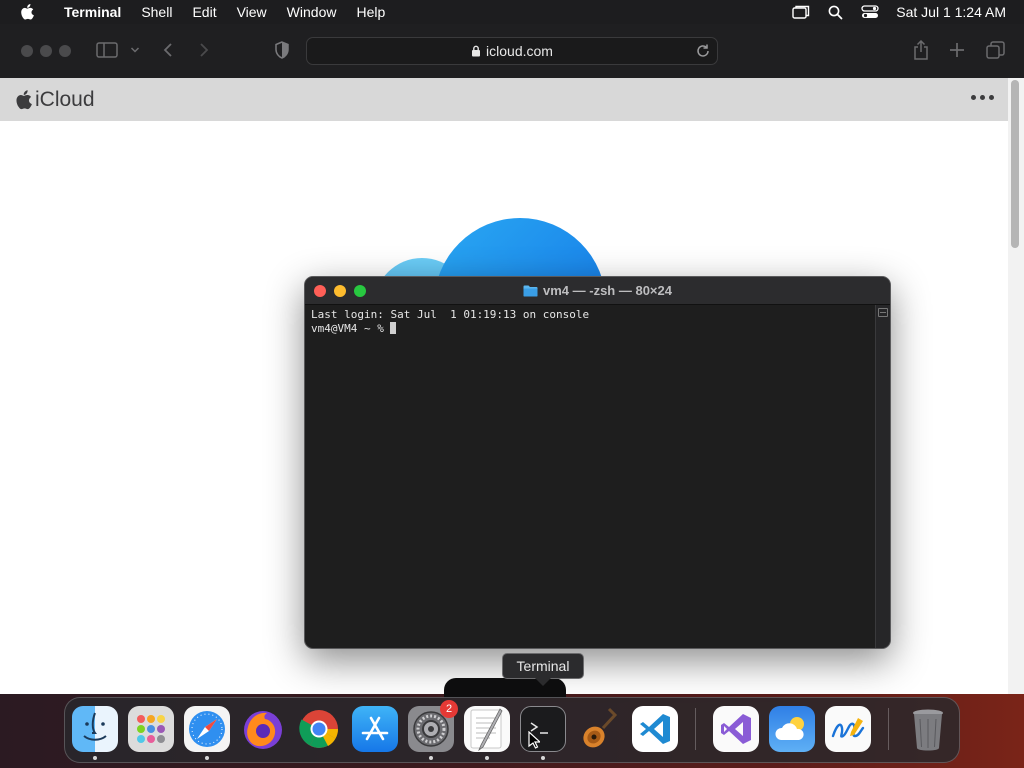 This screenshot has height=768, width=1024. I want to click on spotlight-search-icon, so click(835, 12).